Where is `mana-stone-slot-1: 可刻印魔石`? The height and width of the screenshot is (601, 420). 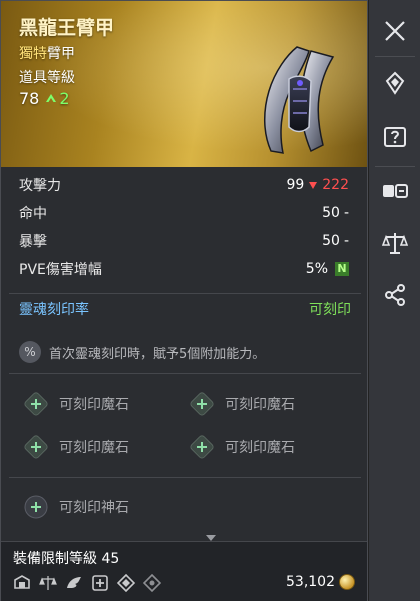
mana-stone-slot-1: 可刻印魔石 is located at coordinates (76, 404).